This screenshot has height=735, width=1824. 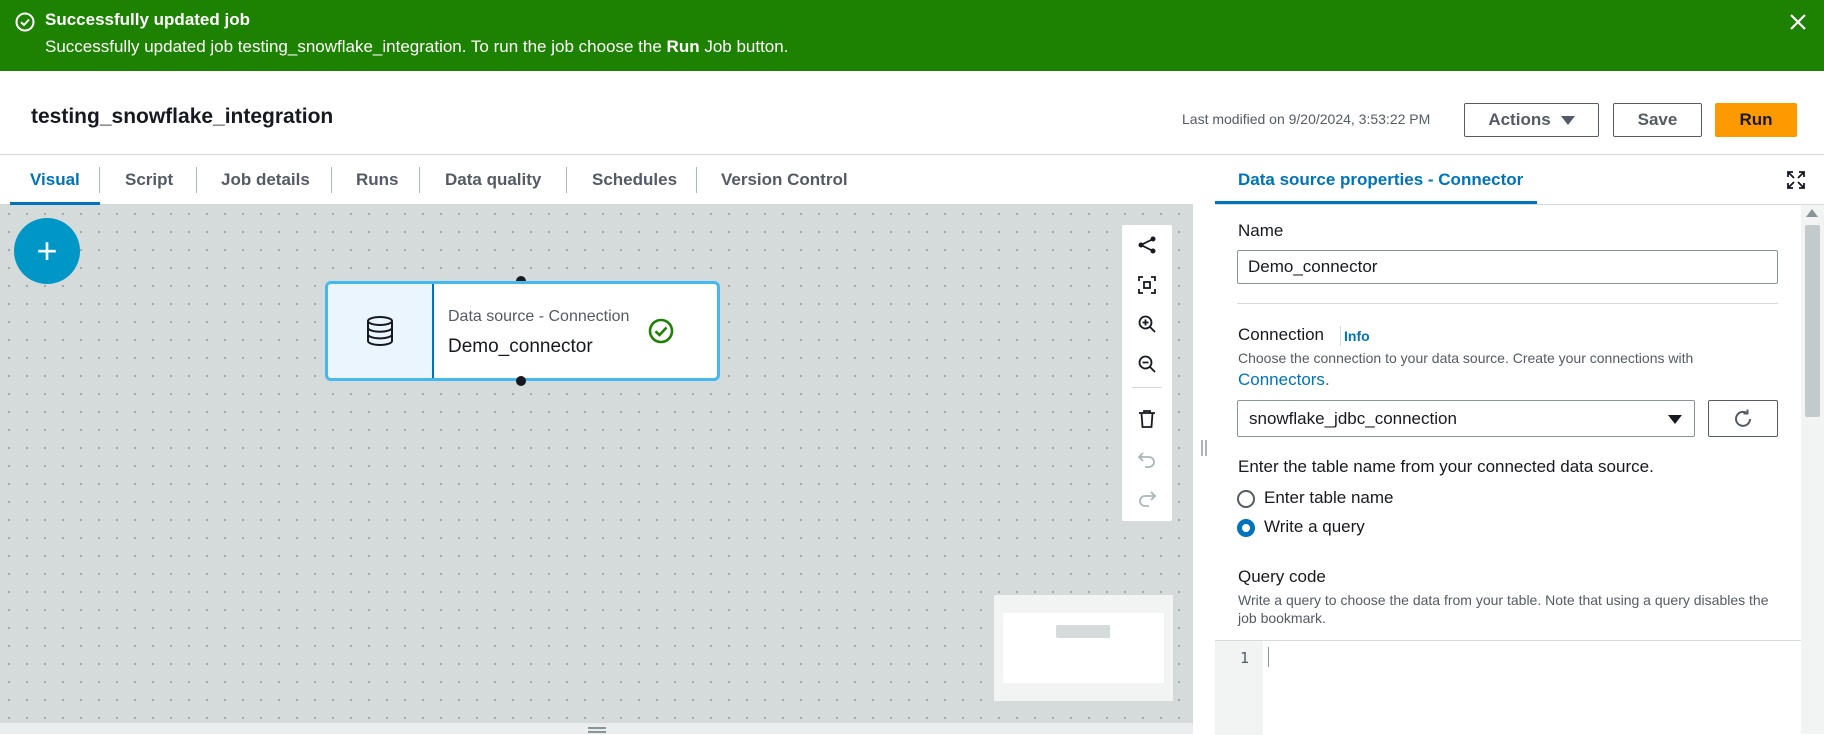 What do you see at coordinates (683, 46) in the screenshot?
I see `flash-message-run: Run` at bounding box center [683, 46].